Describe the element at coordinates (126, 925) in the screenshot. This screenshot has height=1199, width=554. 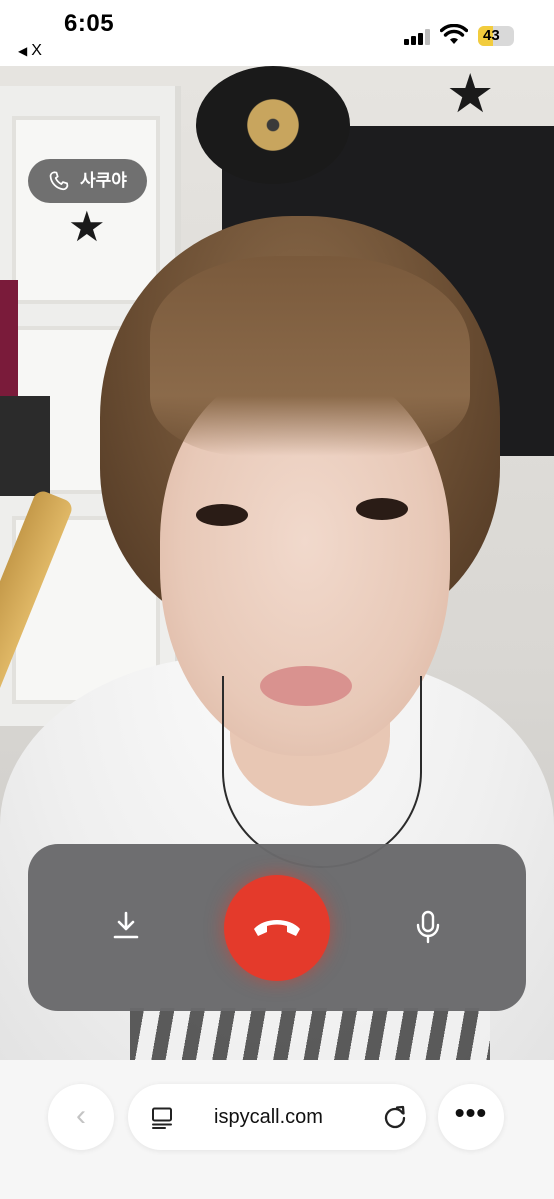
I see `download-icon` at that location.